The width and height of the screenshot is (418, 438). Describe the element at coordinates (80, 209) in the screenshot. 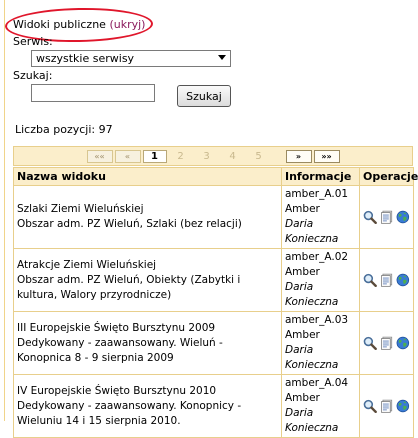

I see `view-name: Szlaki Ziemi Wieluńskiej` at that location.